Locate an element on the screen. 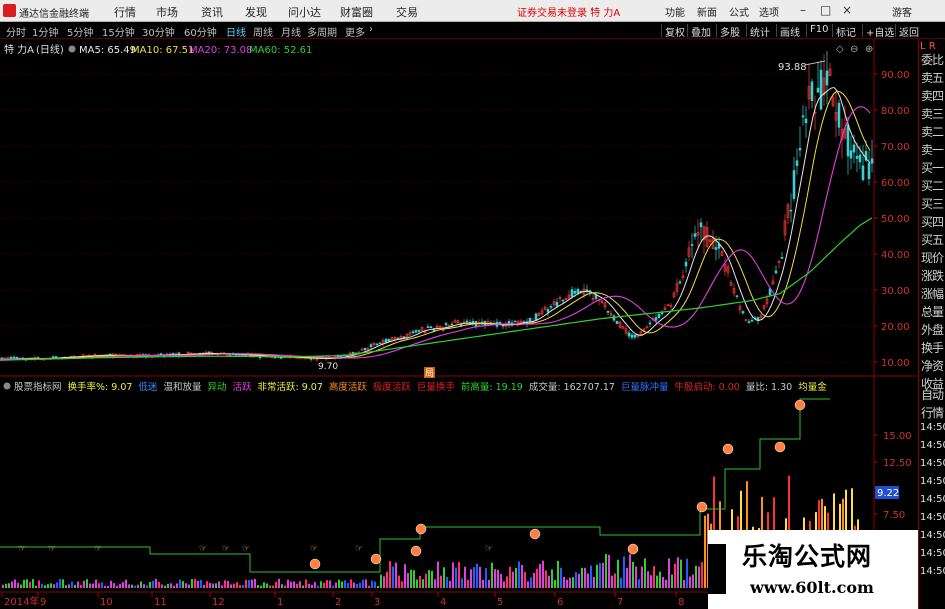 Image resolution: width=945 pixels, height=609 pixels. side-item-13: 涨幅 is located at coordinates (932, 293).